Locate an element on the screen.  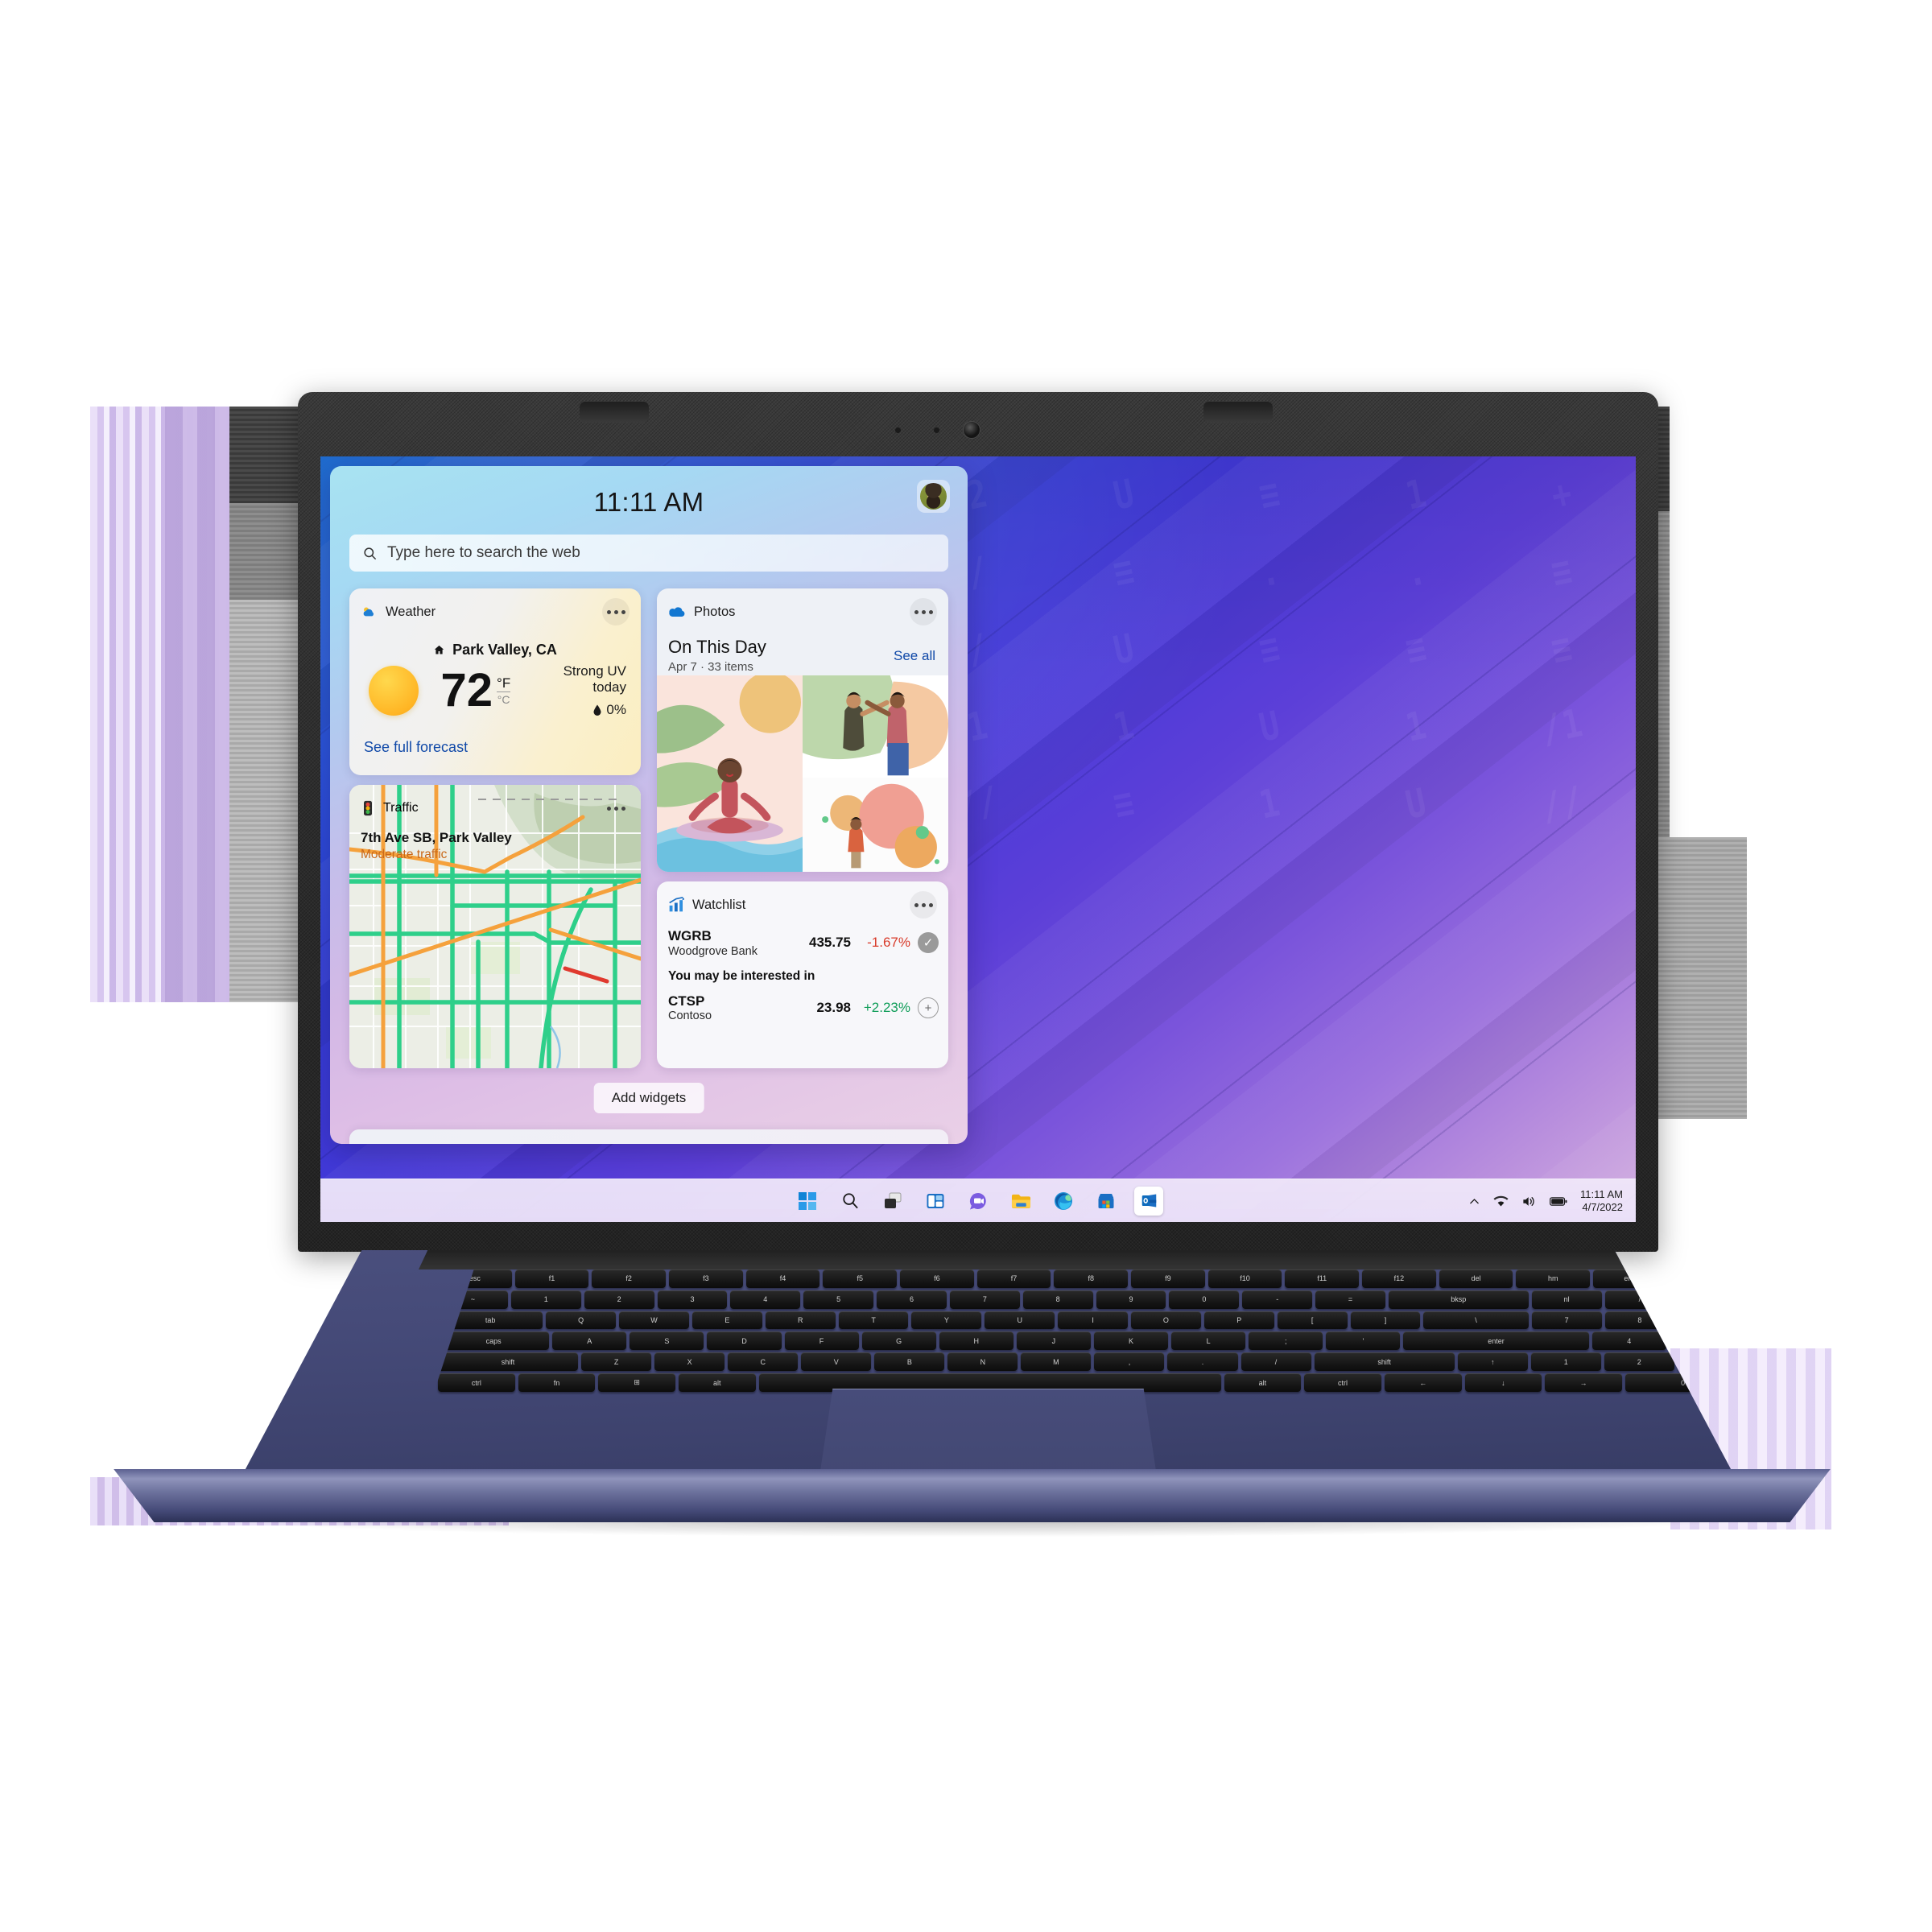
key: f3 is located at coordinates (706, 1278).